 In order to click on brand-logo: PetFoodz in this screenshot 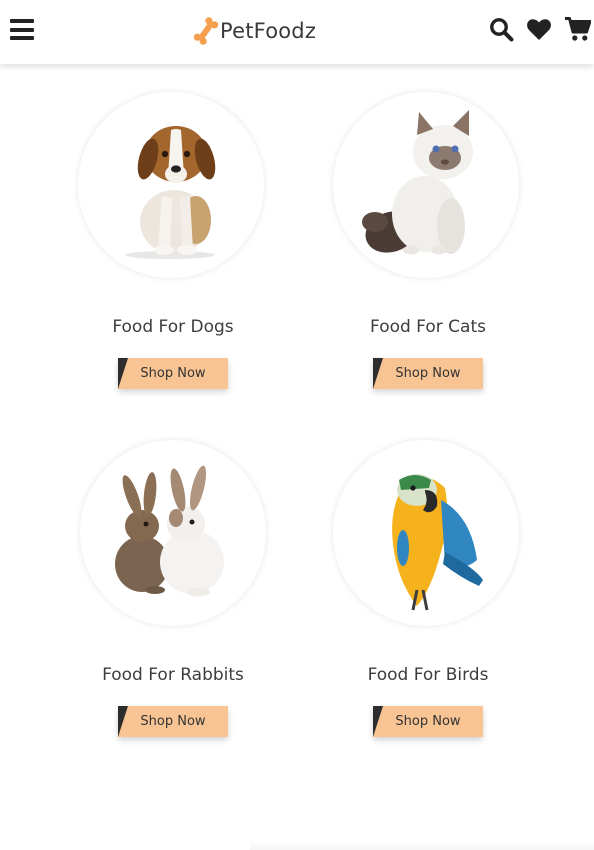, I will do `click(254, 31)`.